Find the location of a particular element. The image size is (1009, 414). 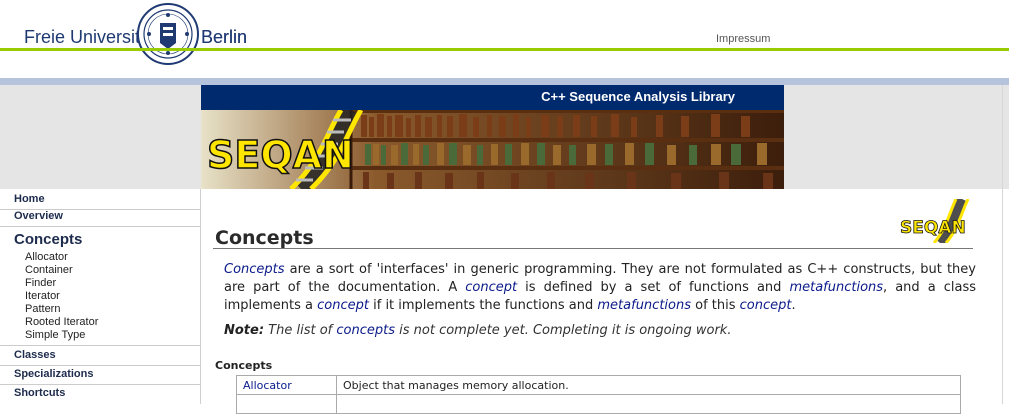

concepts-section-heading: Concepts is located at coordinates (244, 365).